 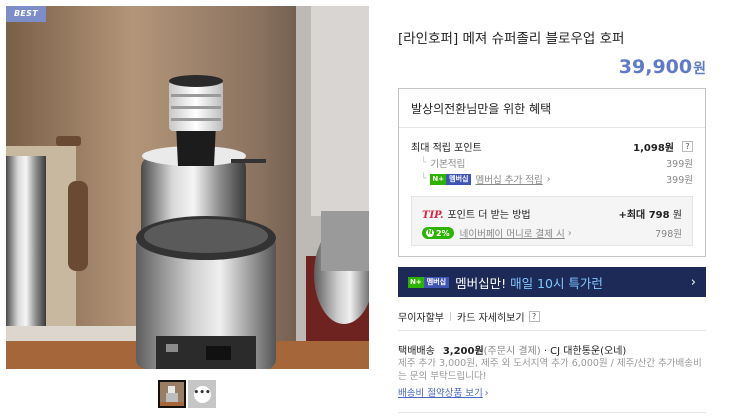 I want to click on max-points-value: 1,098원, so click(x=653, y=148).